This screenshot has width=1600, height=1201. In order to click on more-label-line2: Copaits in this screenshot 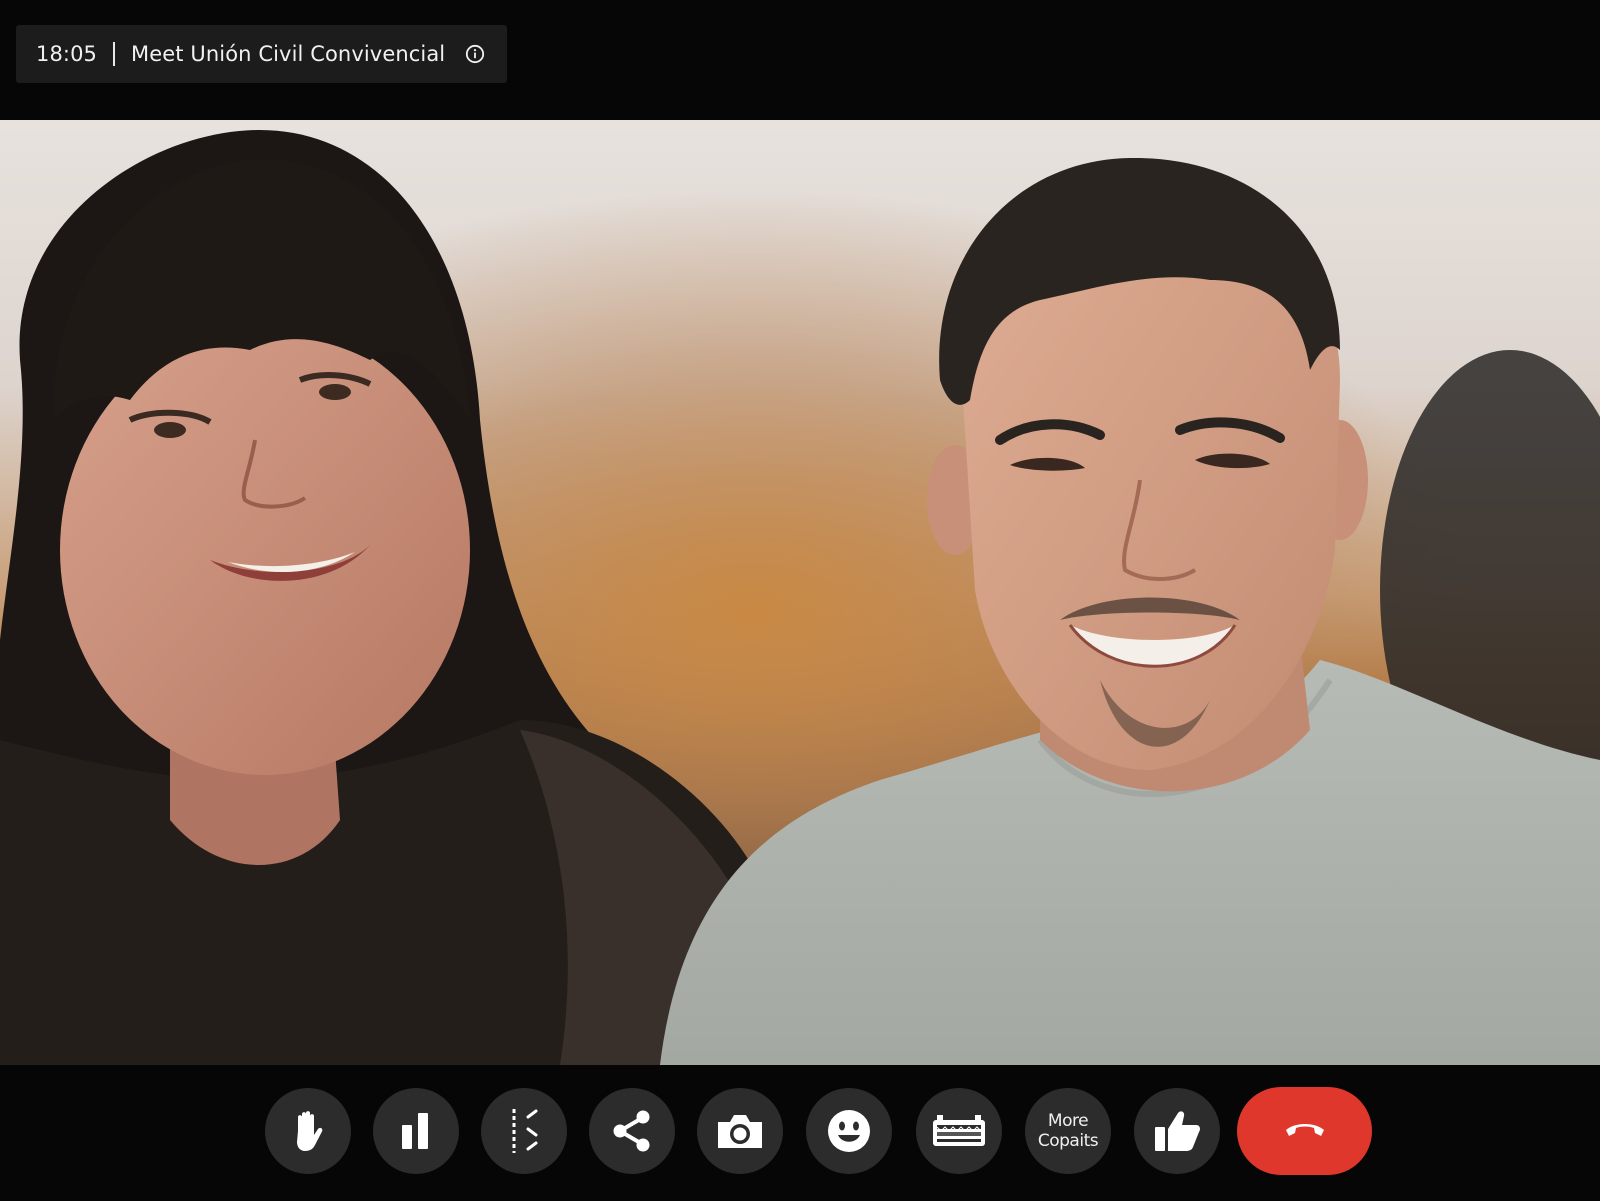, I will do `click(1068, 1141)`.